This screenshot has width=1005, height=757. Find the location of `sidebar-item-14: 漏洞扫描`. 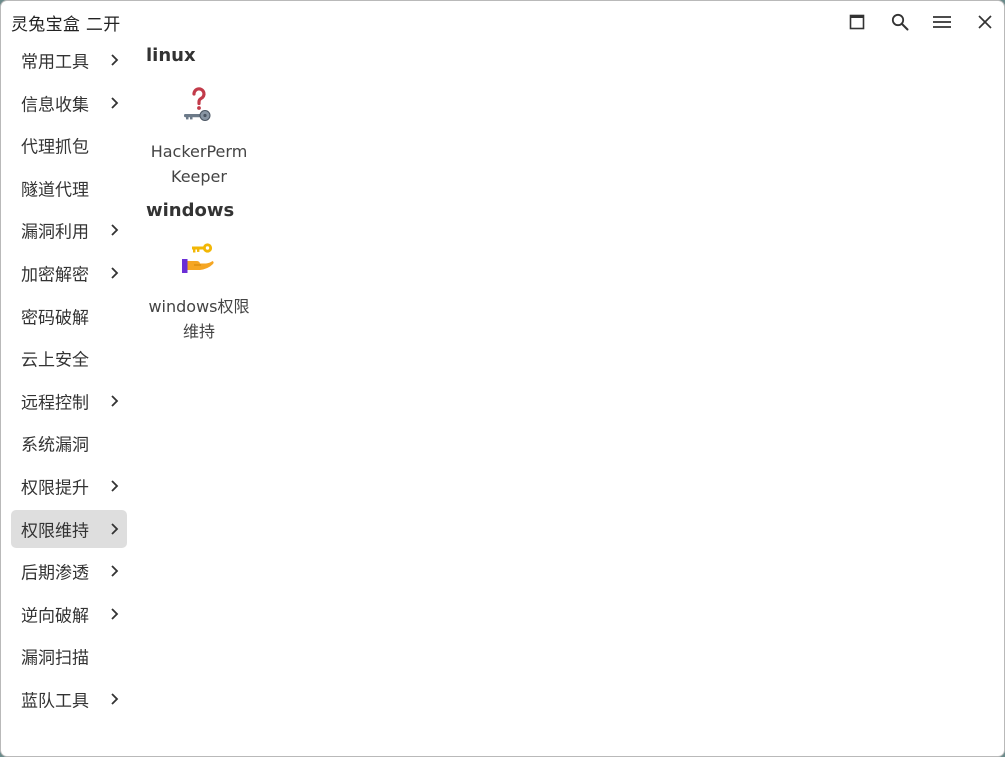

sidebar-item-14: 漏洞扫描 is located at coordinates (69, 656).